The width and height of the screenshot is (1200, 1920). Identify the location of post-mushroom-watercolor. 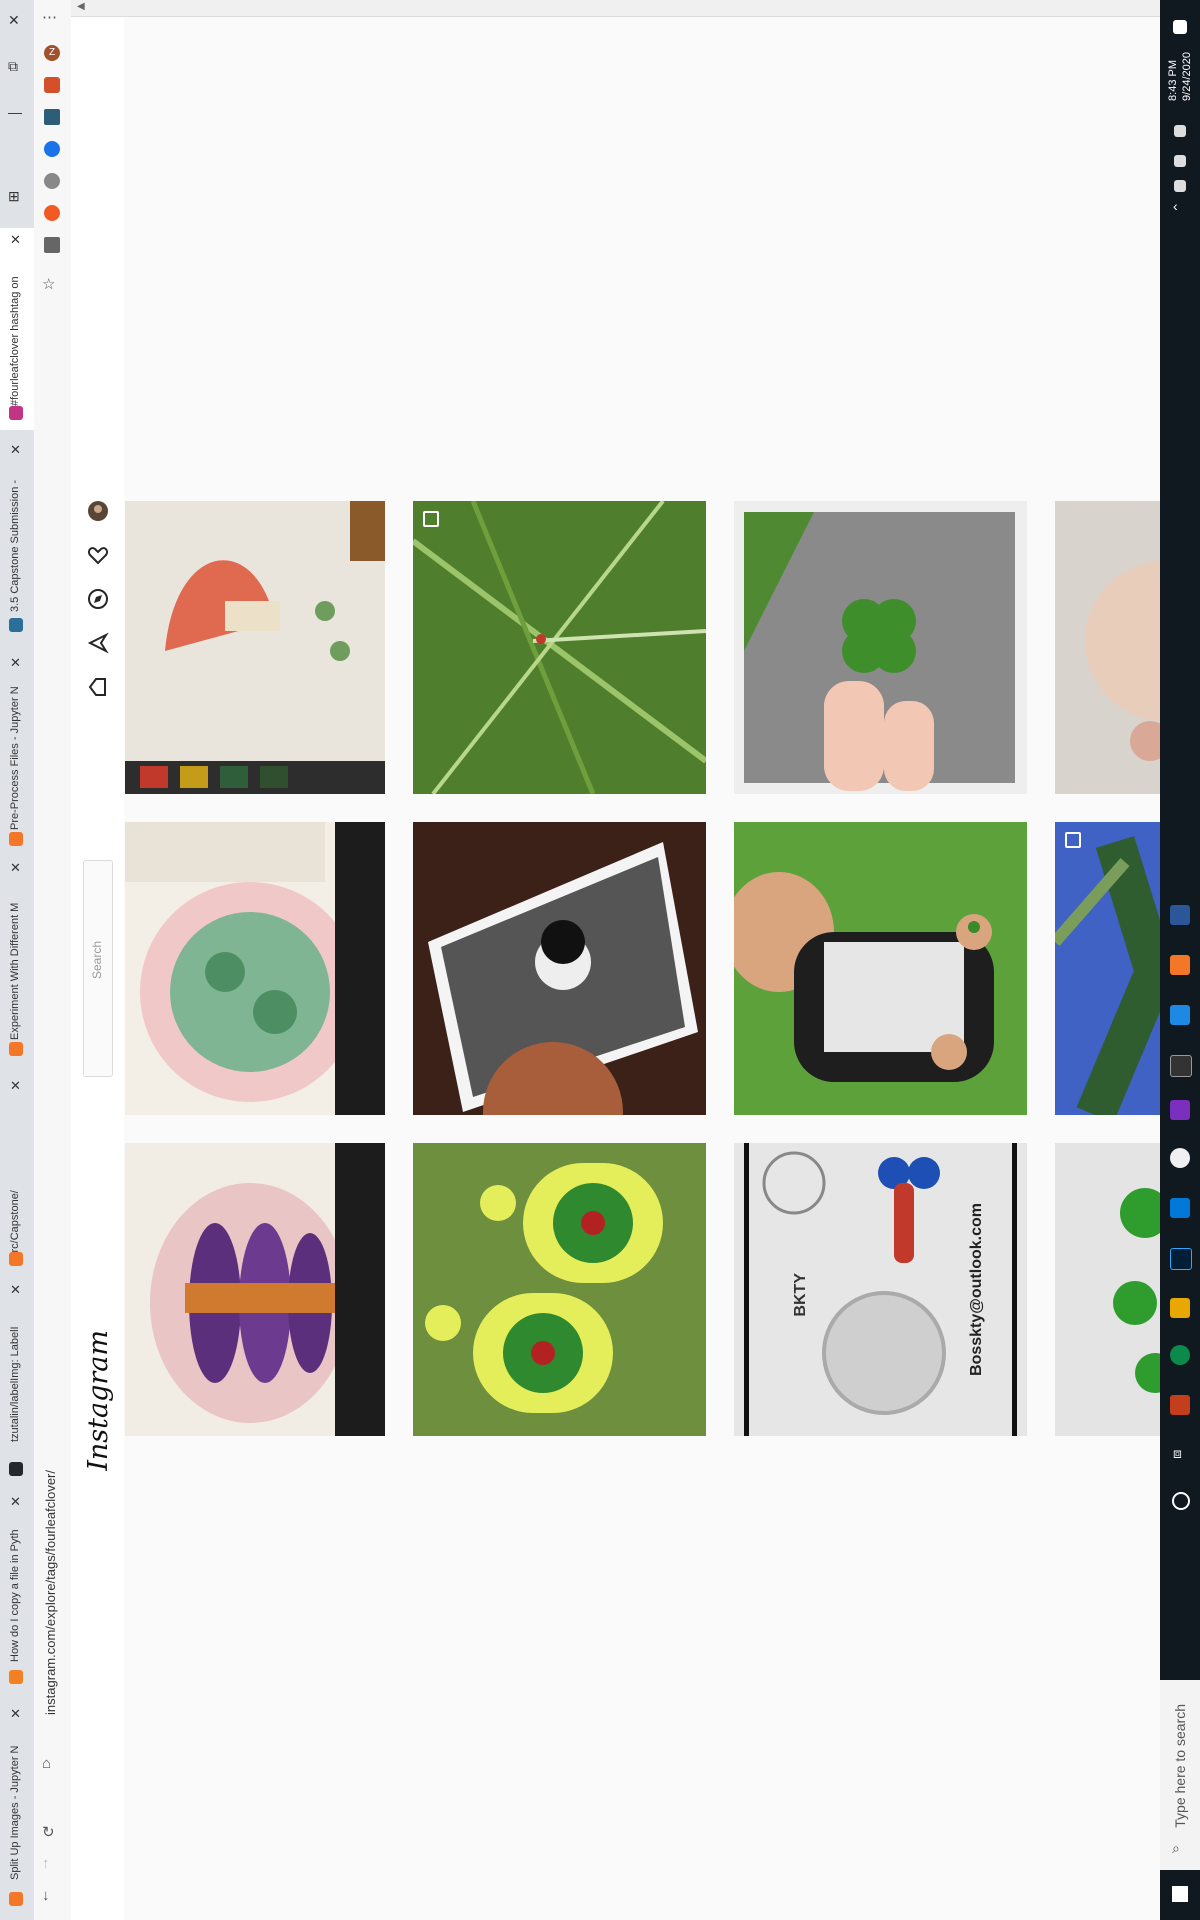
(255, 647).